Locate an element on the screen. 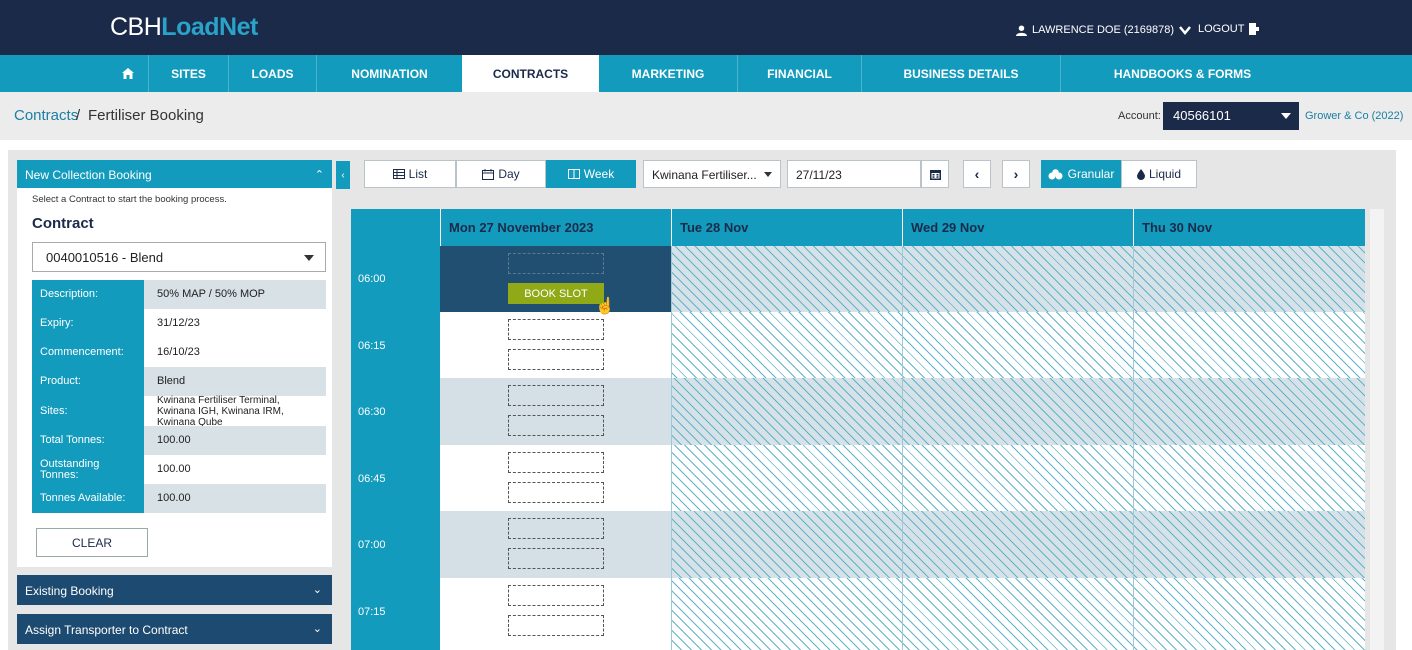  nav-marketing: MARKETING is located at coordinates (668, 73).